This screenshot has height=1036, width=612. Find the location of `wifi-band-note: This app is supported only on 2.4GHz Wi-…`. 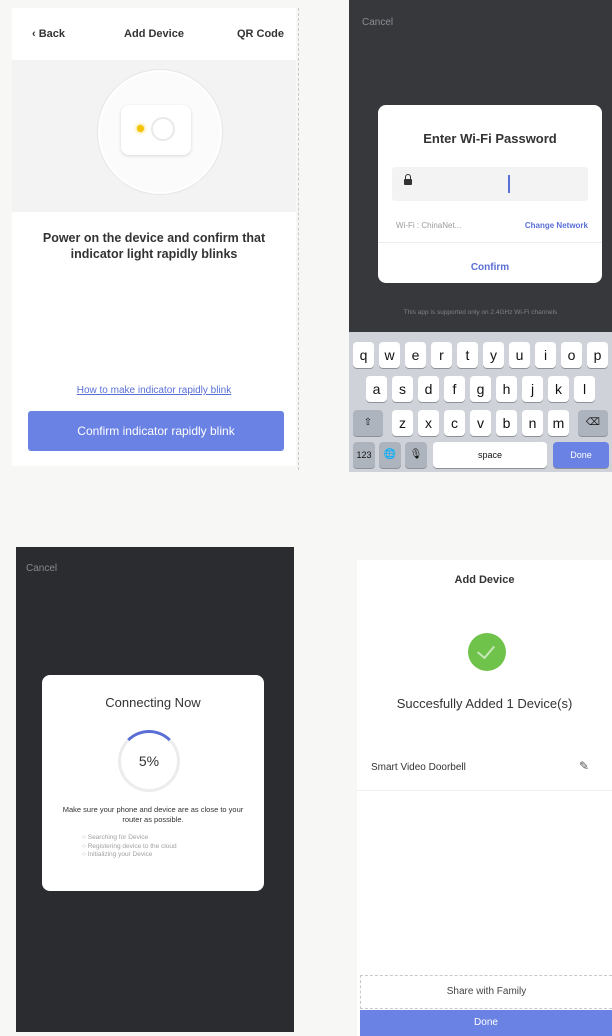

wifi-band-note: This app is supported only on 2.4GHz Wi-… is located at coordinates (480, 312).